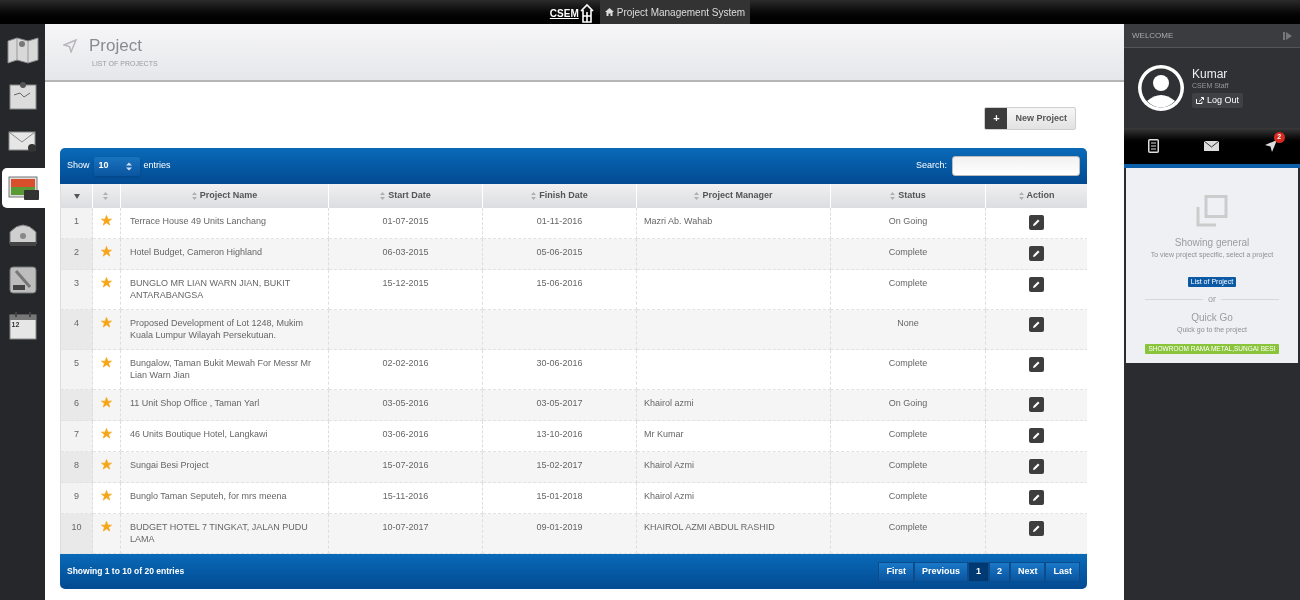  I want to click on logout-button: Log Out, so click(1218, 101).